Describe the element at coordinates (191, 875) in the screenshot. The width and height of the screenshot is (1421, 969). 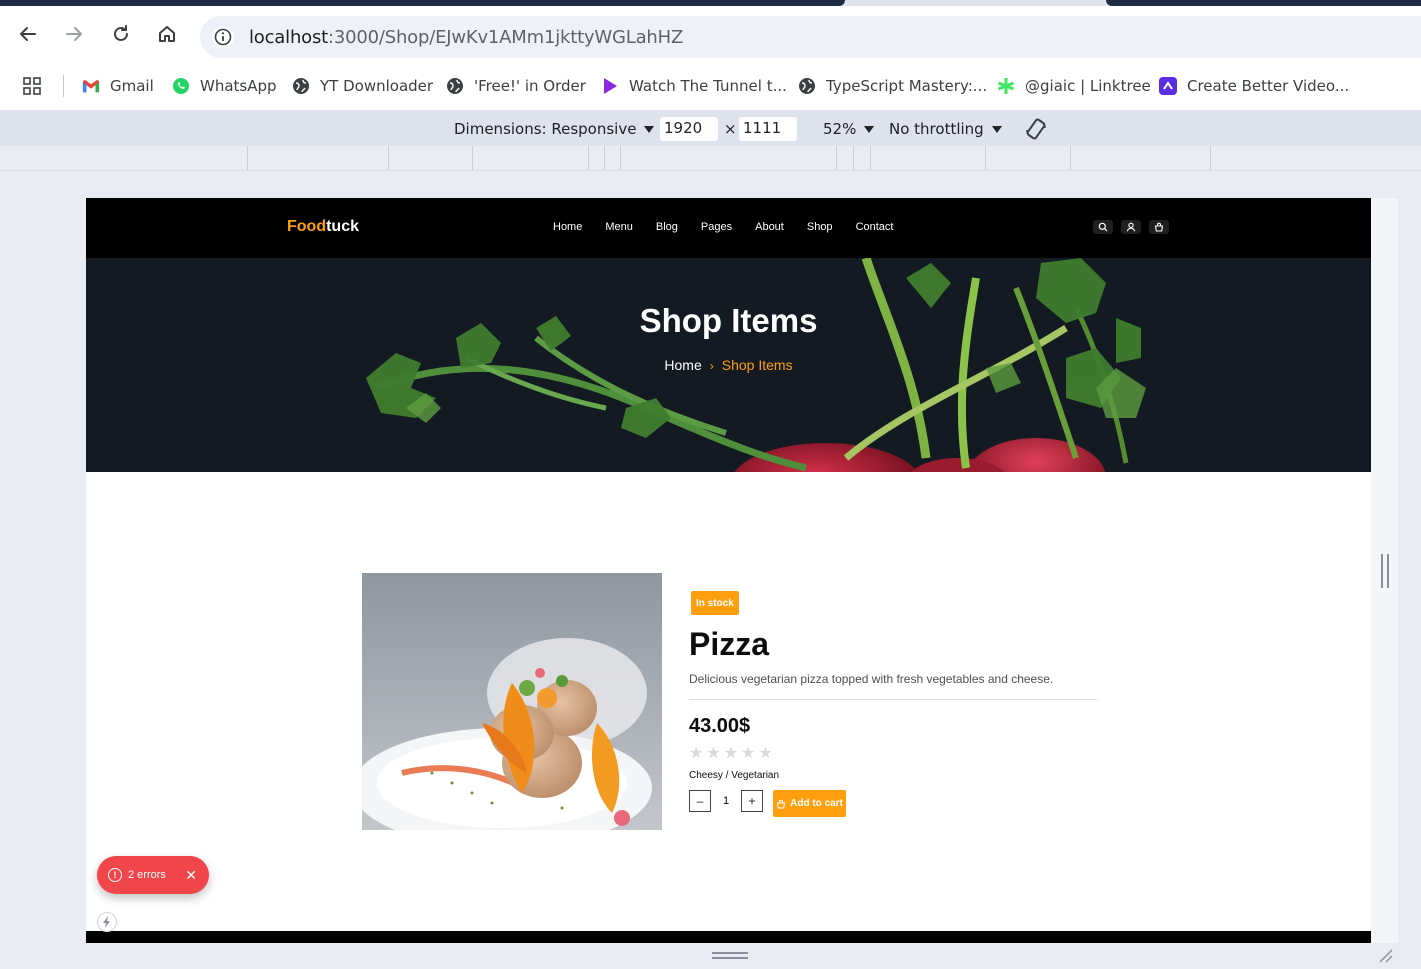
I see `close-icon: ✕` at that location.